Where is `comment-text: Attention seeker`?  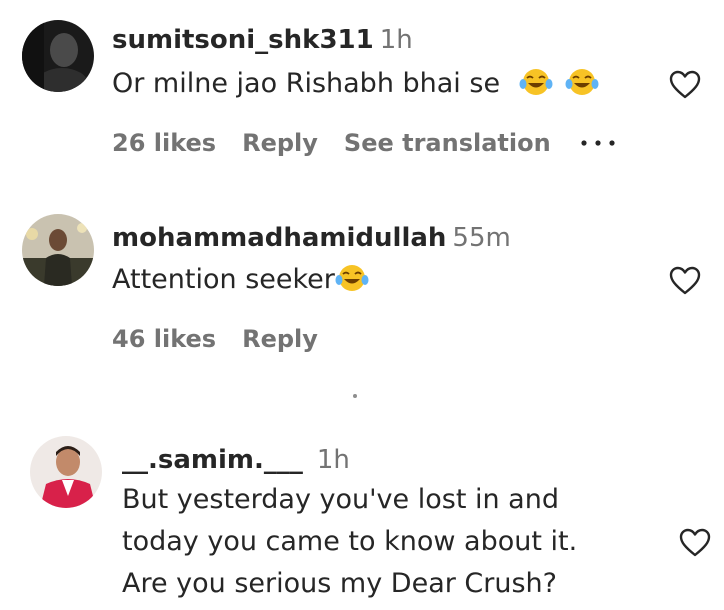
comment-text: Attention seeker is located at coordinates (240, 279).